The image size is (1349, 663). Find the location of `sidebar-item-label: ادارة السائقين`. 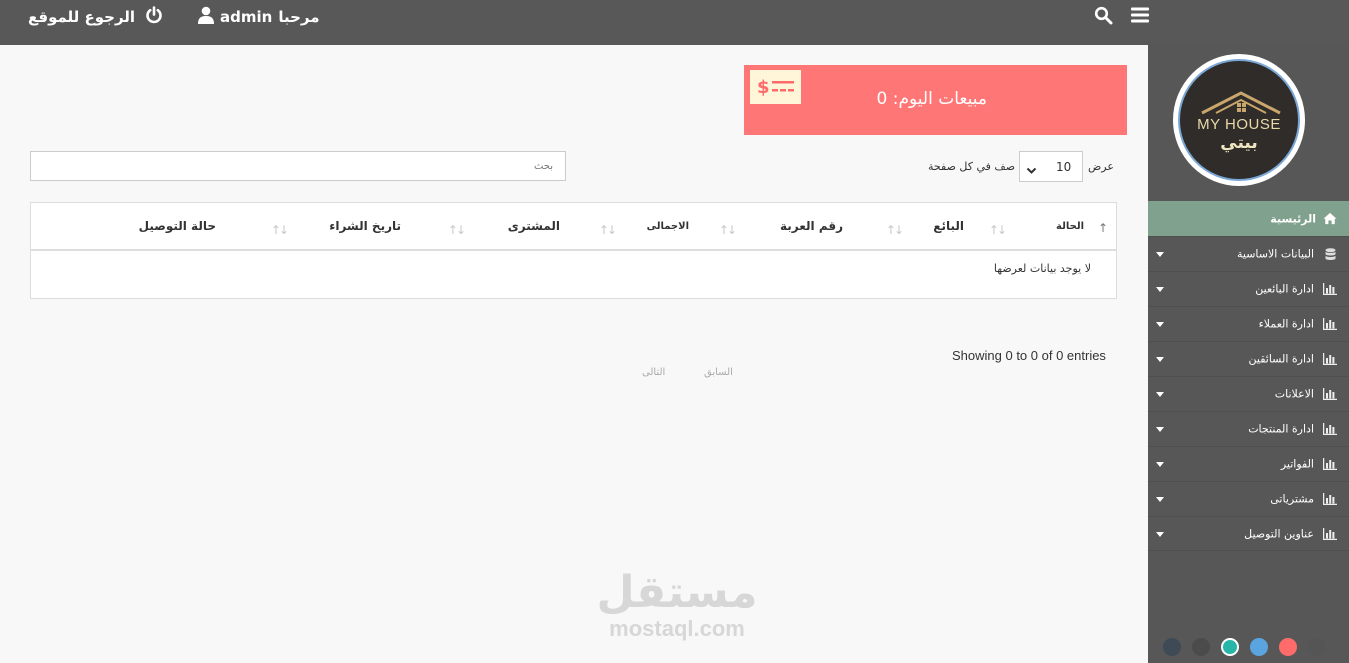

sidebar-item-label: ادارة السائقين is located at coordinates (1281, 359).